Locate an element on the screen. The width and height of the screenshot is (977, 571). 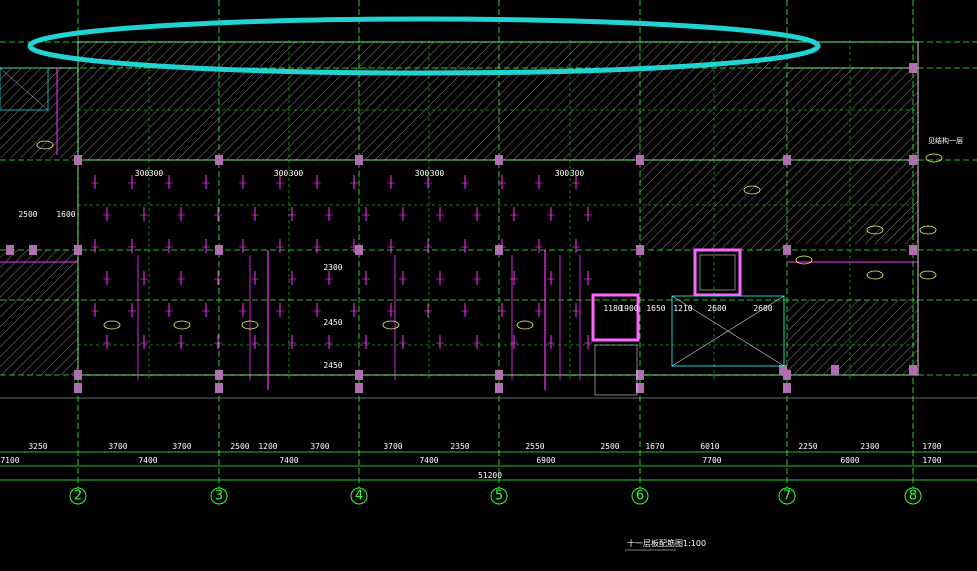
interior-dimension-text: 1600 is located at coordinates (65, 214).